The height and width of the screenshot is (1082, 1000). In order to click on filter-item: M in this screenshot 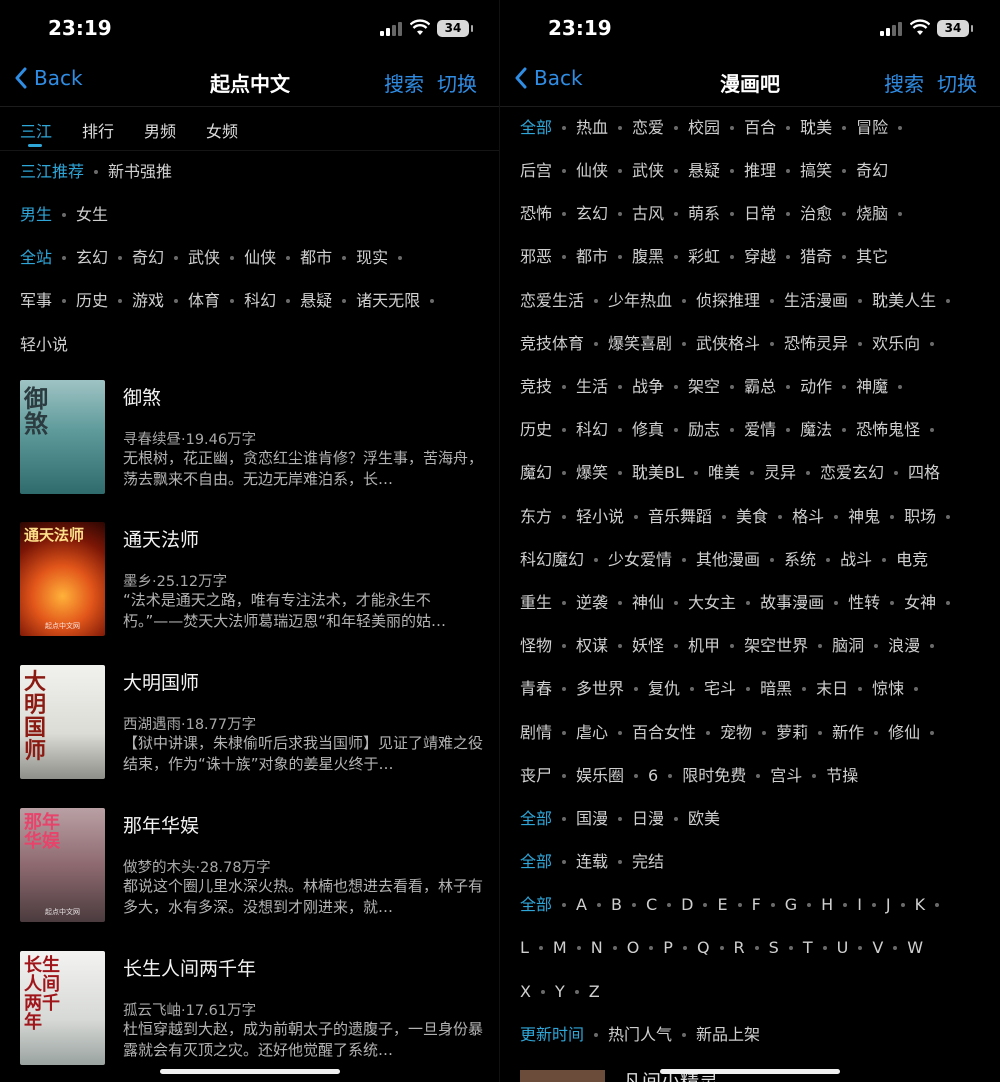, I will do `click(560, 948)`.